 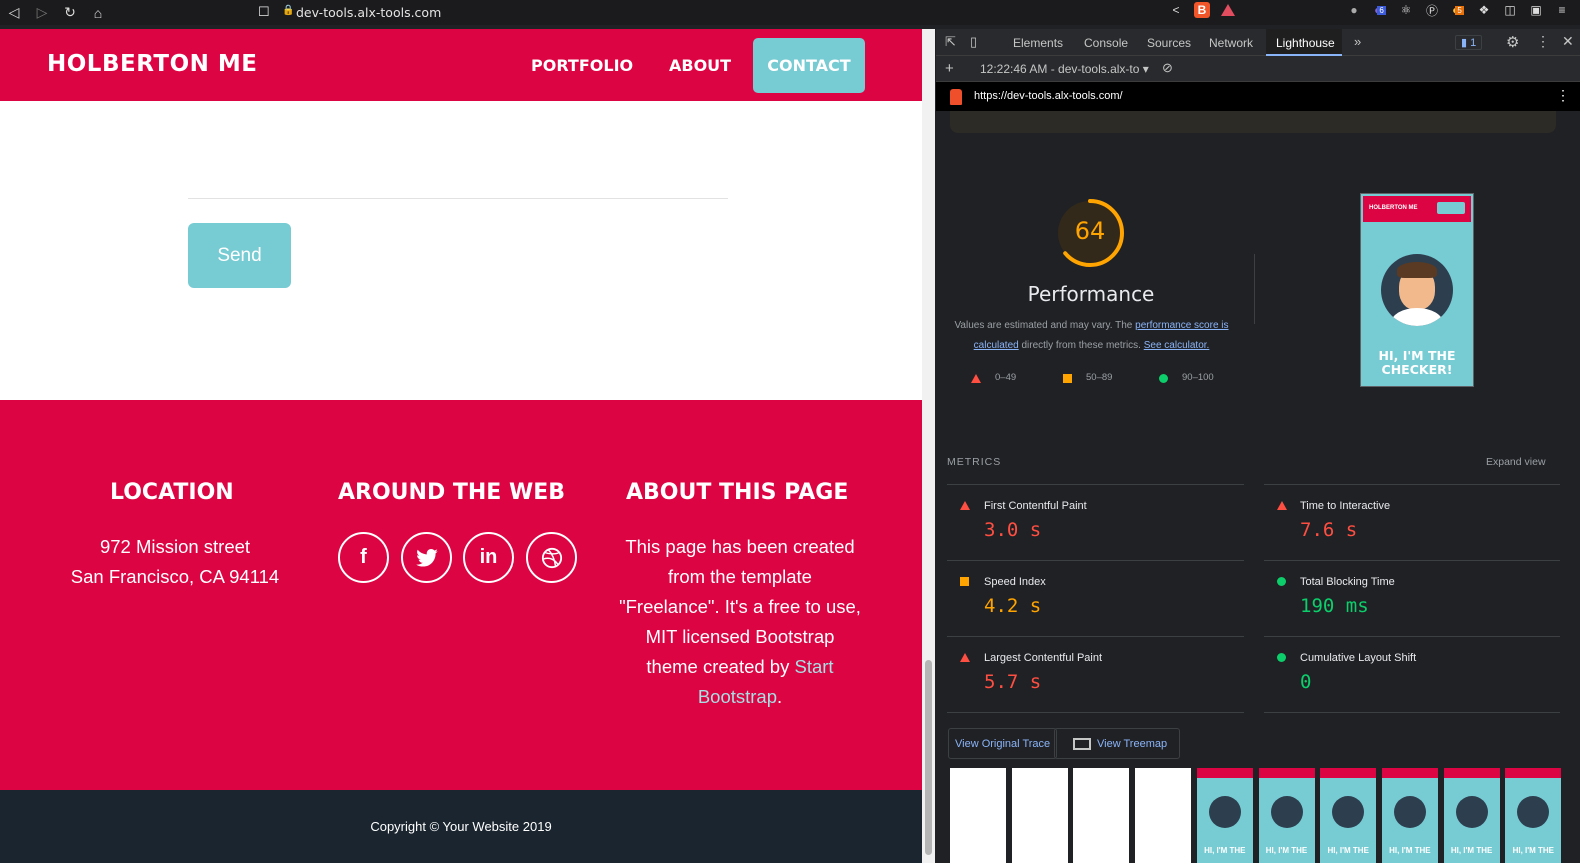 I want to click on site-brand: HOLBERTON ME, so click(x=152, y=64).